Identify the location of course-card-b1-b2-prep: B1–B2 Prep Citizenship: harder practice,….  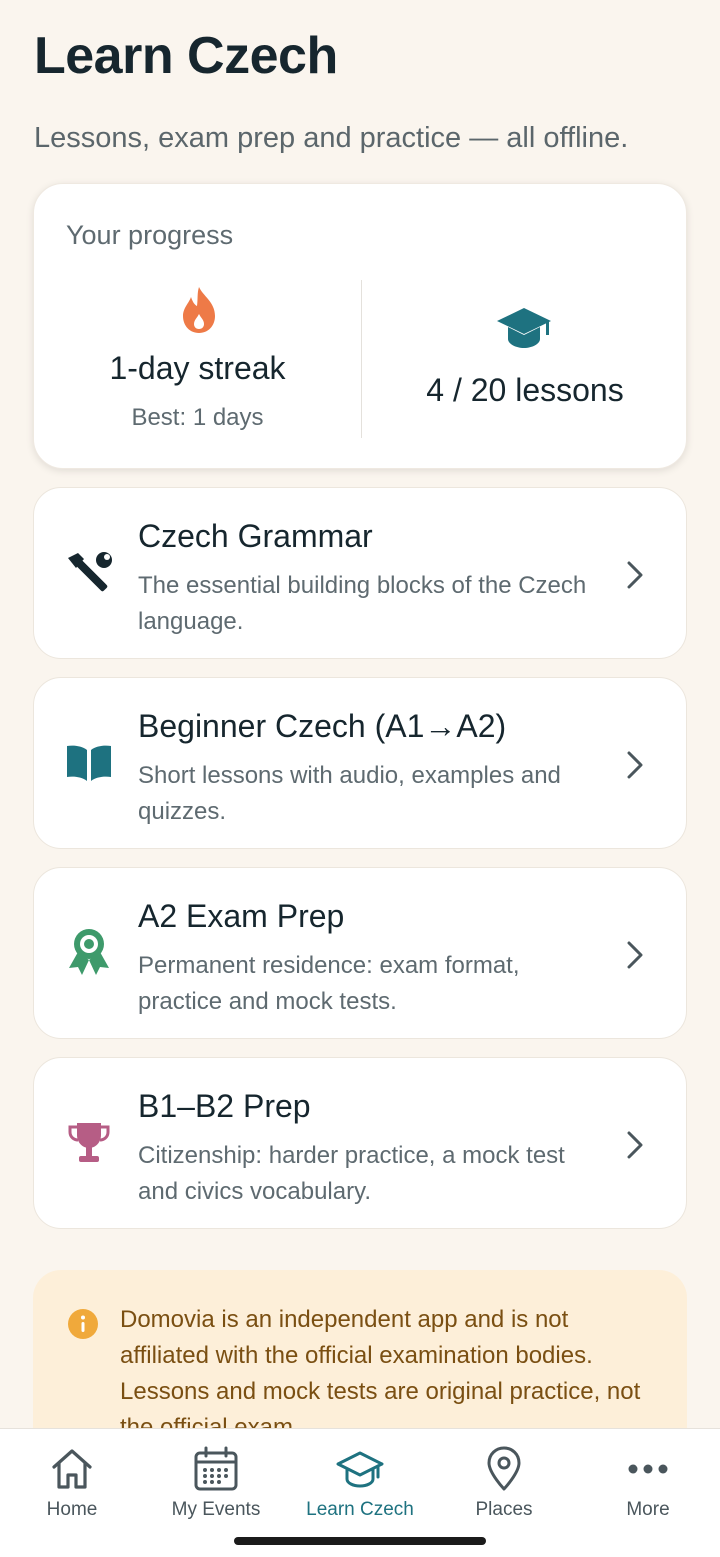
(360, 1143).